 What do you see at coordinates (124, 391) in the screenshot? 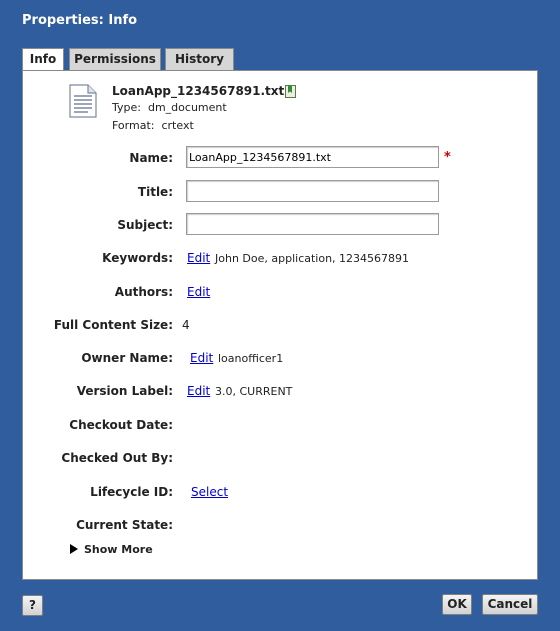
I see `version-label-label: Version Label:` at bounding box center [124, 391].